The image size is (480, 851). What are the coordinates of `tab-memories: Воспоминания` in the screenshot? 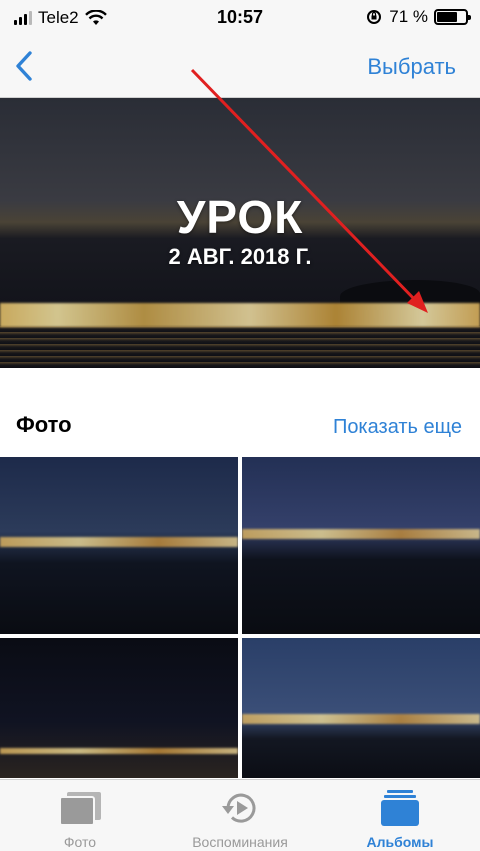 It's located at (240, 819).